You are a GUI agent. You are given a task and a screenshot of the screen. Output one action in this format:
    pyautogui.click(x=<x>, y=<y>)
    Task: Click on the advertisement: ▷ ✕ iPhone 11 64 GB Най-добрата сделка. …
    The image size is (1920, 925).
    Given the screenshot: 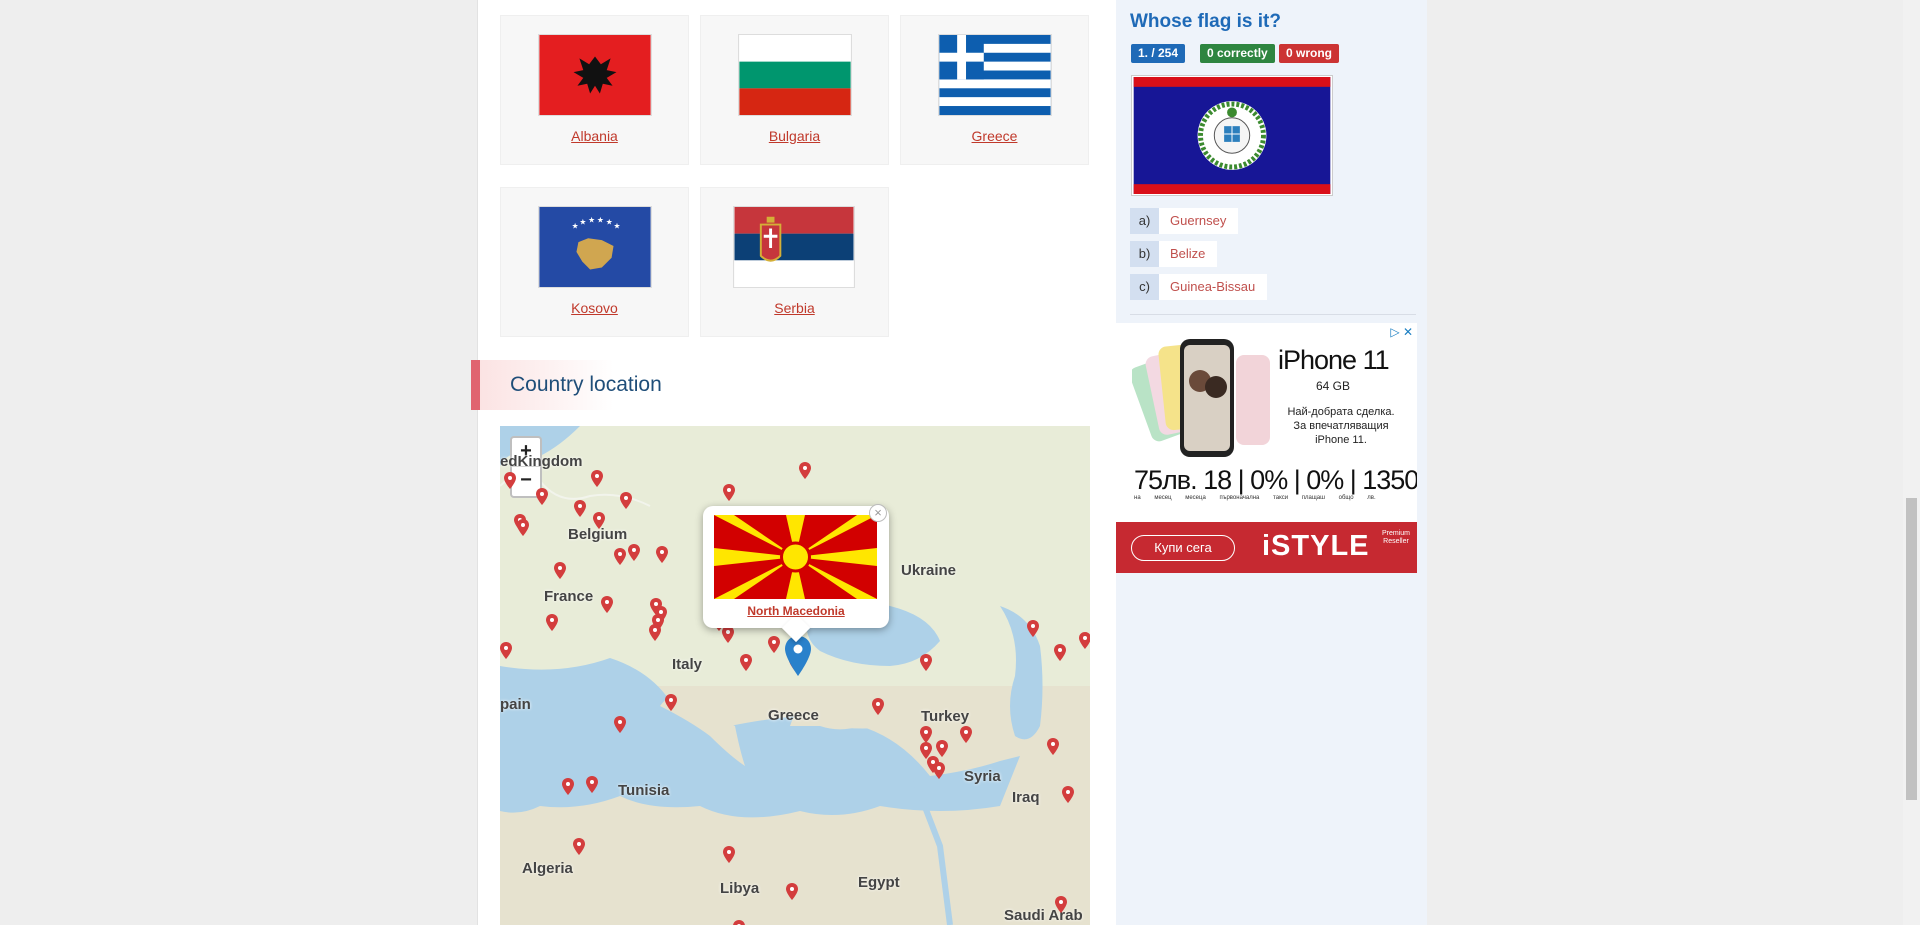 What is the action you would take?
    pyautogui.click(x=1266, y=448)
    